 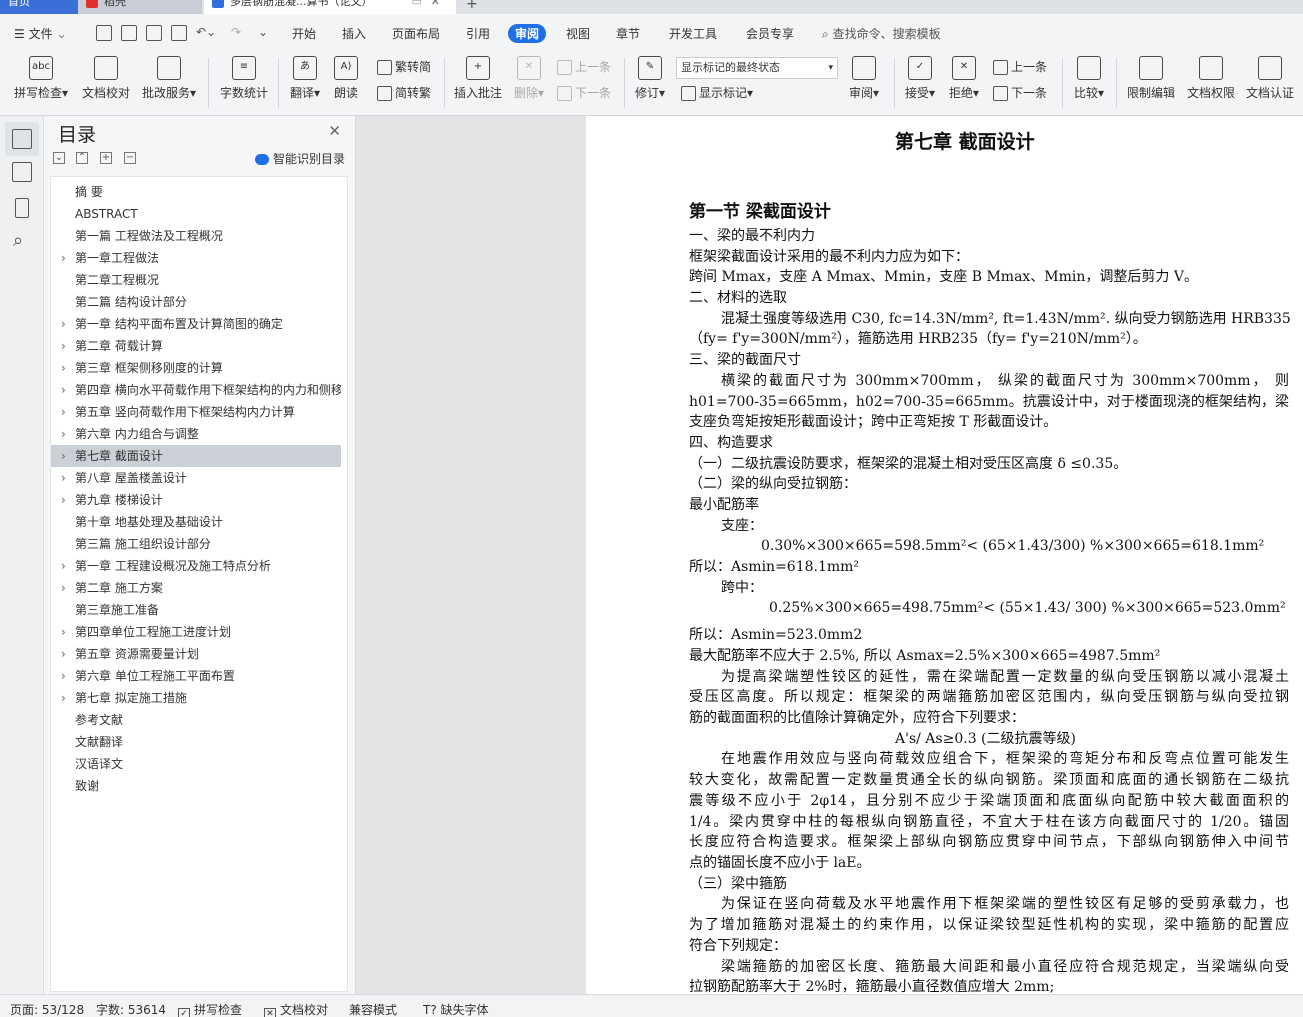 I want to click on toc-item: › 第六章 单位工程施工平面布置, so click(x=196, y=676).